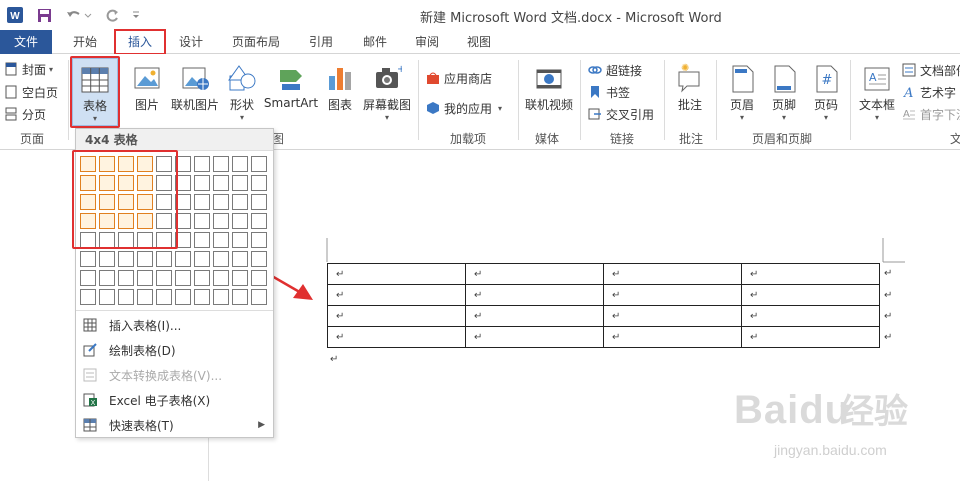 The image size is (960, 481). Describe the element at coordinates (784, 90) in the screenshot. I see `footer-button: 页脚 ▾` at that location.